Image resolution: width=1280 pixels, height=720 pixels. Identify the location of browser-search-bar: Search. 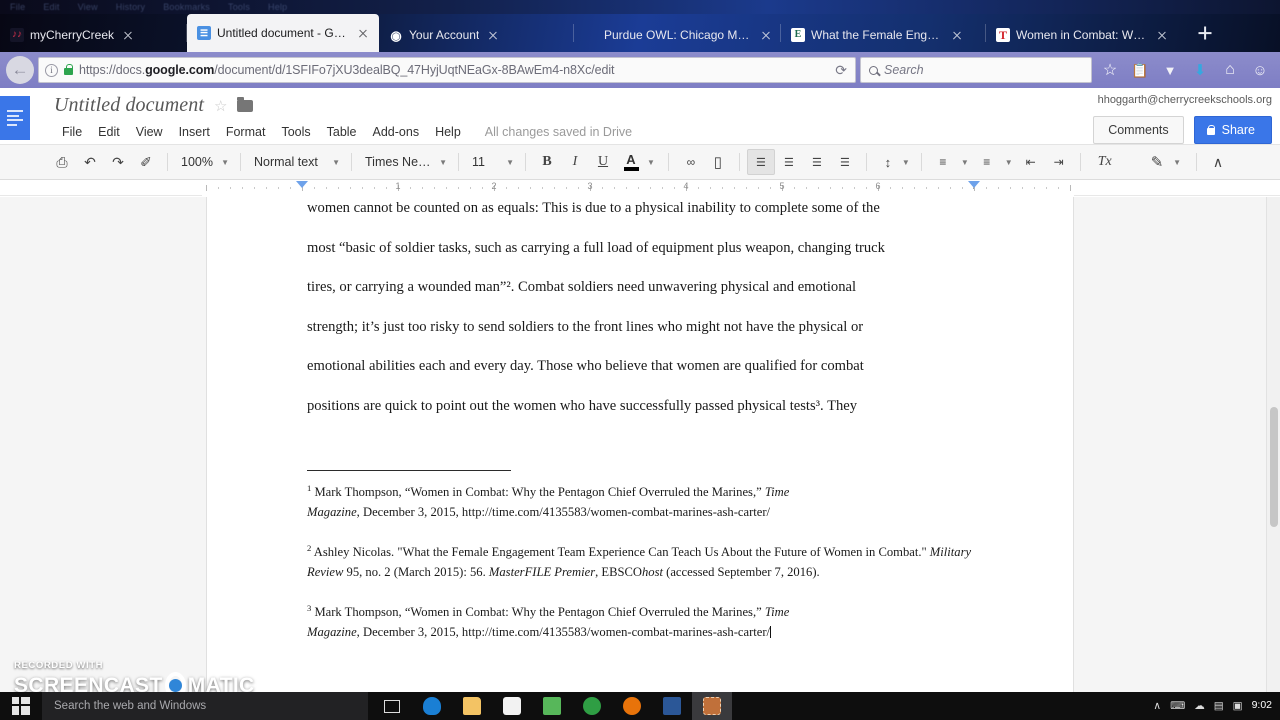
(976, 70).